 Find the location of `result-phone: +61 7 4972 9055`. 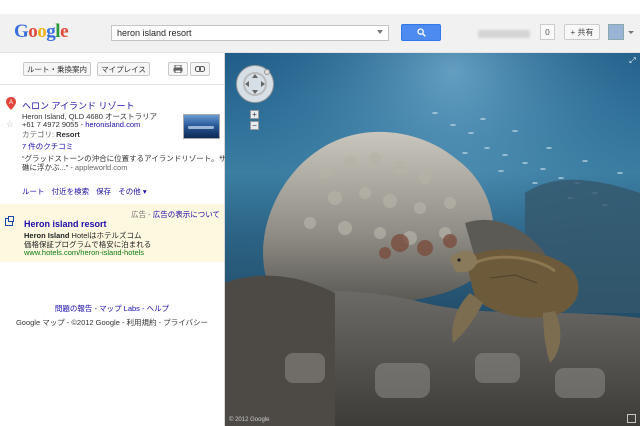

result-phone: +61 7 4972 9055 is located at coordinates (50, 124).